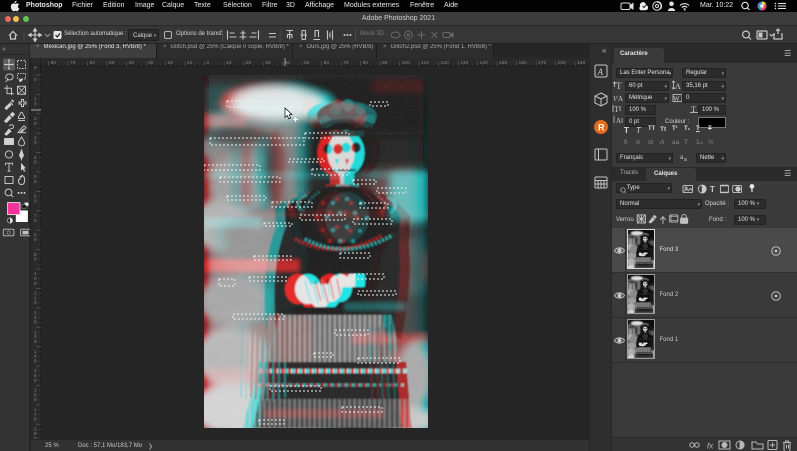  Describe the element at coordinates (406, 62) in the screenshot. I see `svg-text: 100` at that location.